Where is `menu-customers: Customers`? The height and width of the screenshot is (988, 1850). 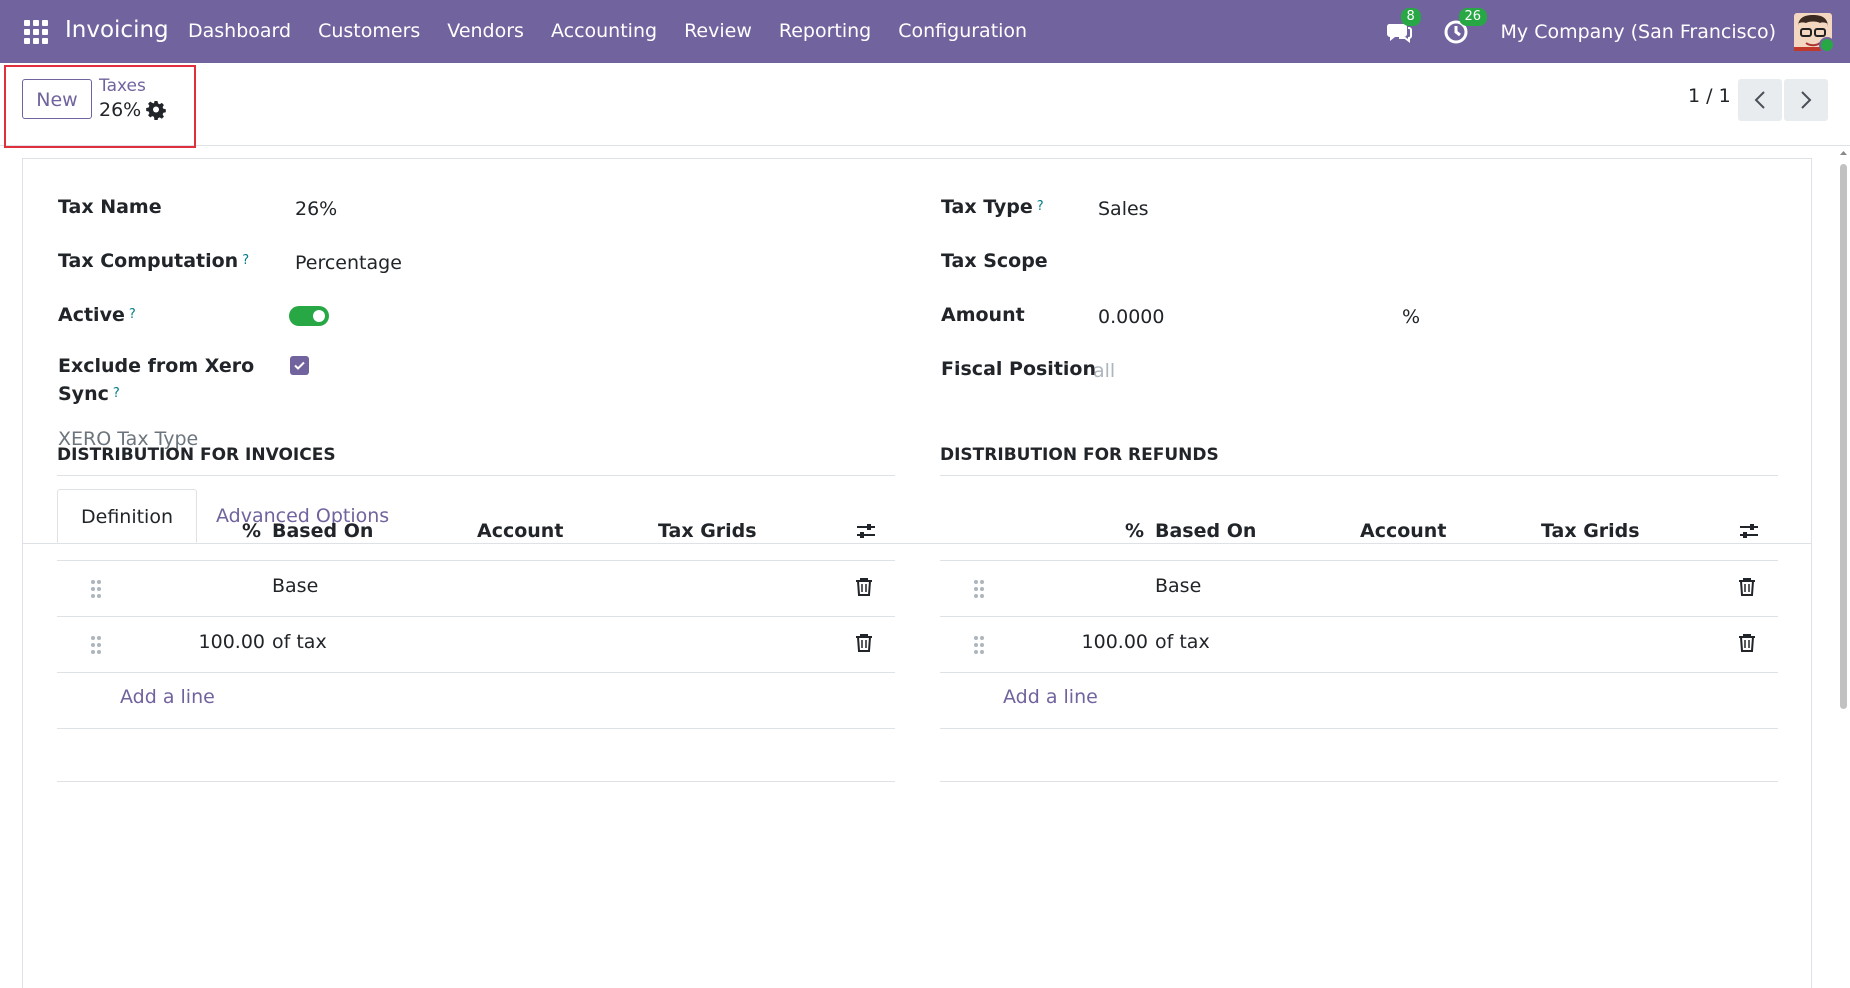 menu-customers: Customers is located at coordinates (369, 31).